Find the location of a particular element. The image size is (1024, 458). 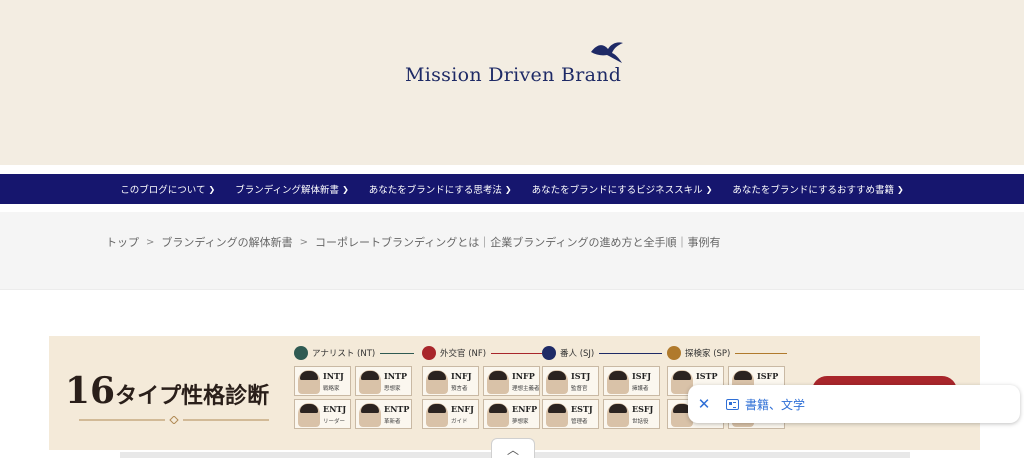

article-icon is located at coordinates (732, 404).